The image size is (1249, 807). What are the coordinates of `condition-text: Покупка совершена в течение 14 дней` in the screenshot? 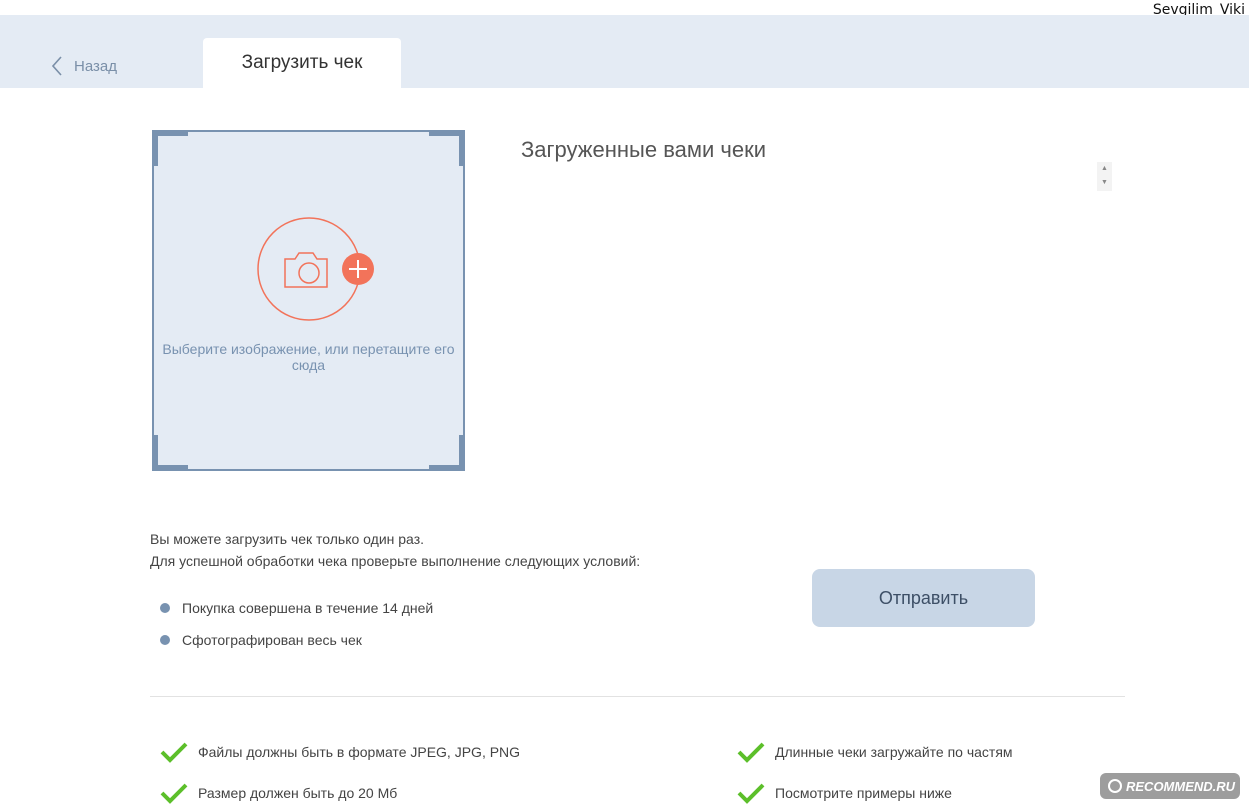 It's located at (308, 608).